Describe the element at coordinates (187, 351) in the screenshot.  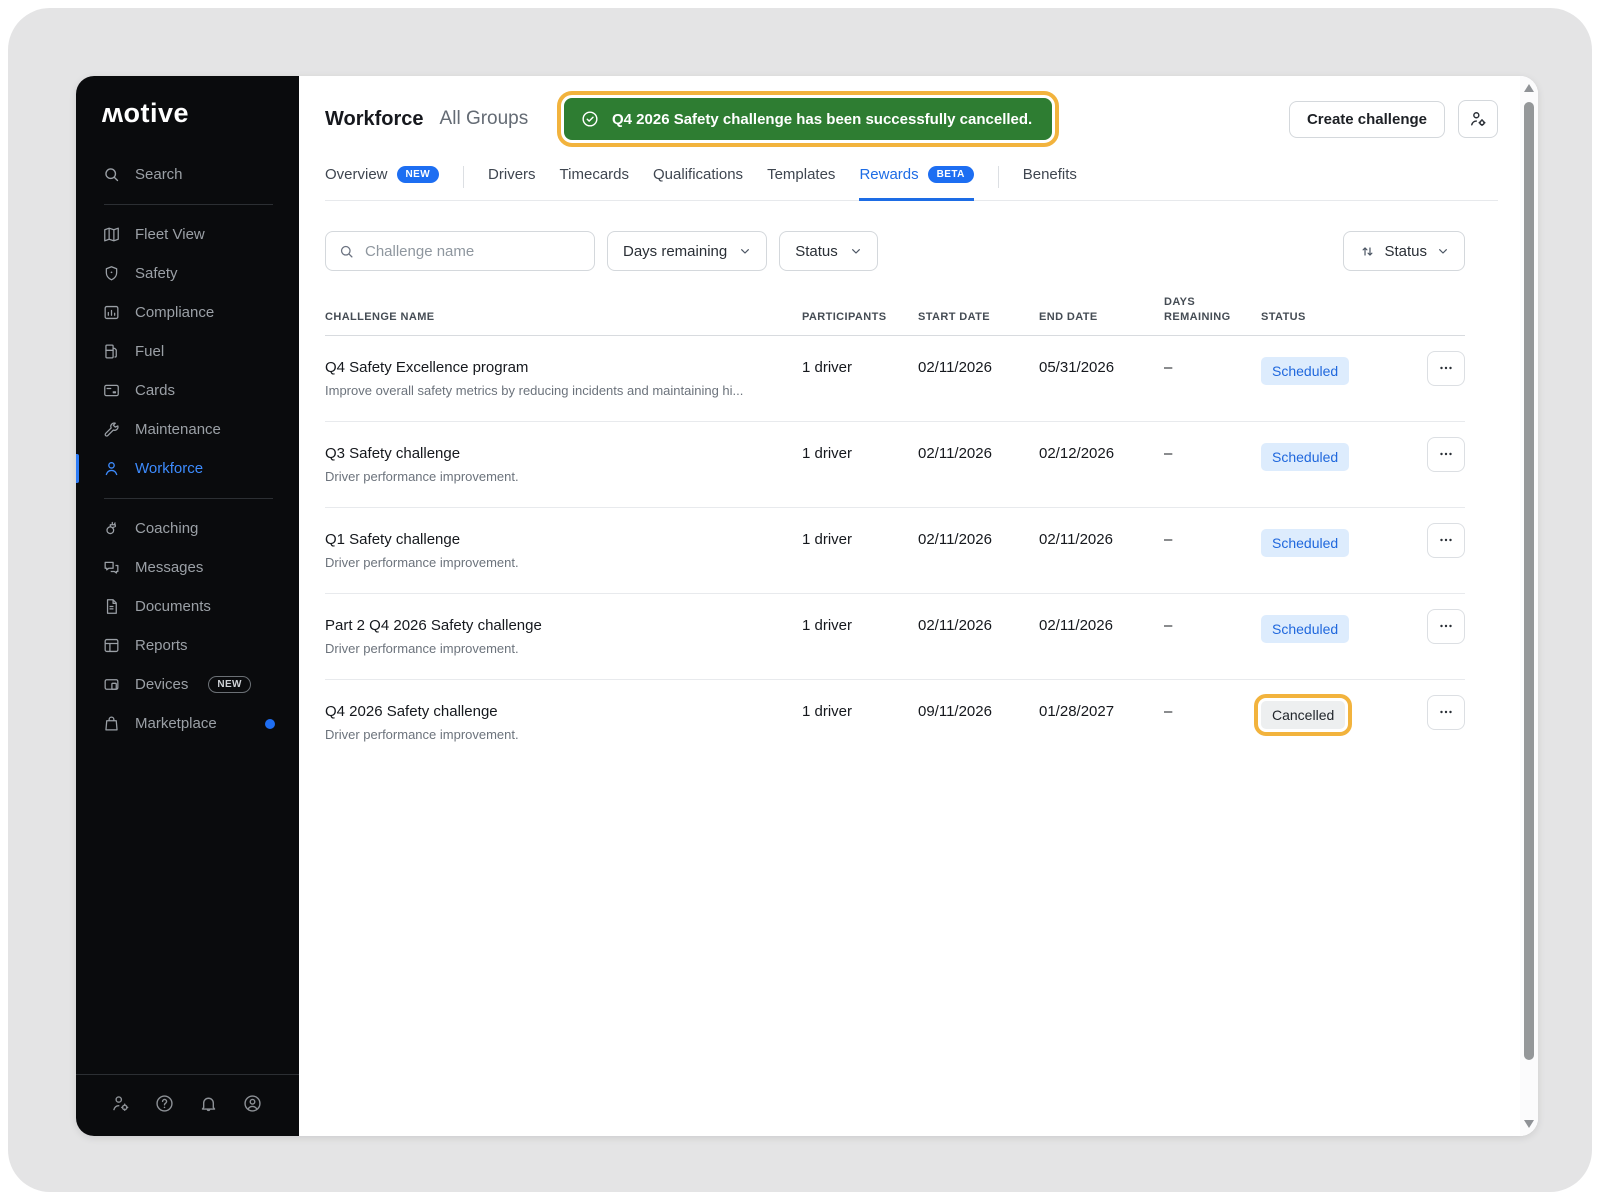
I see `sidebar-item-fuel: Fuel` at that location.